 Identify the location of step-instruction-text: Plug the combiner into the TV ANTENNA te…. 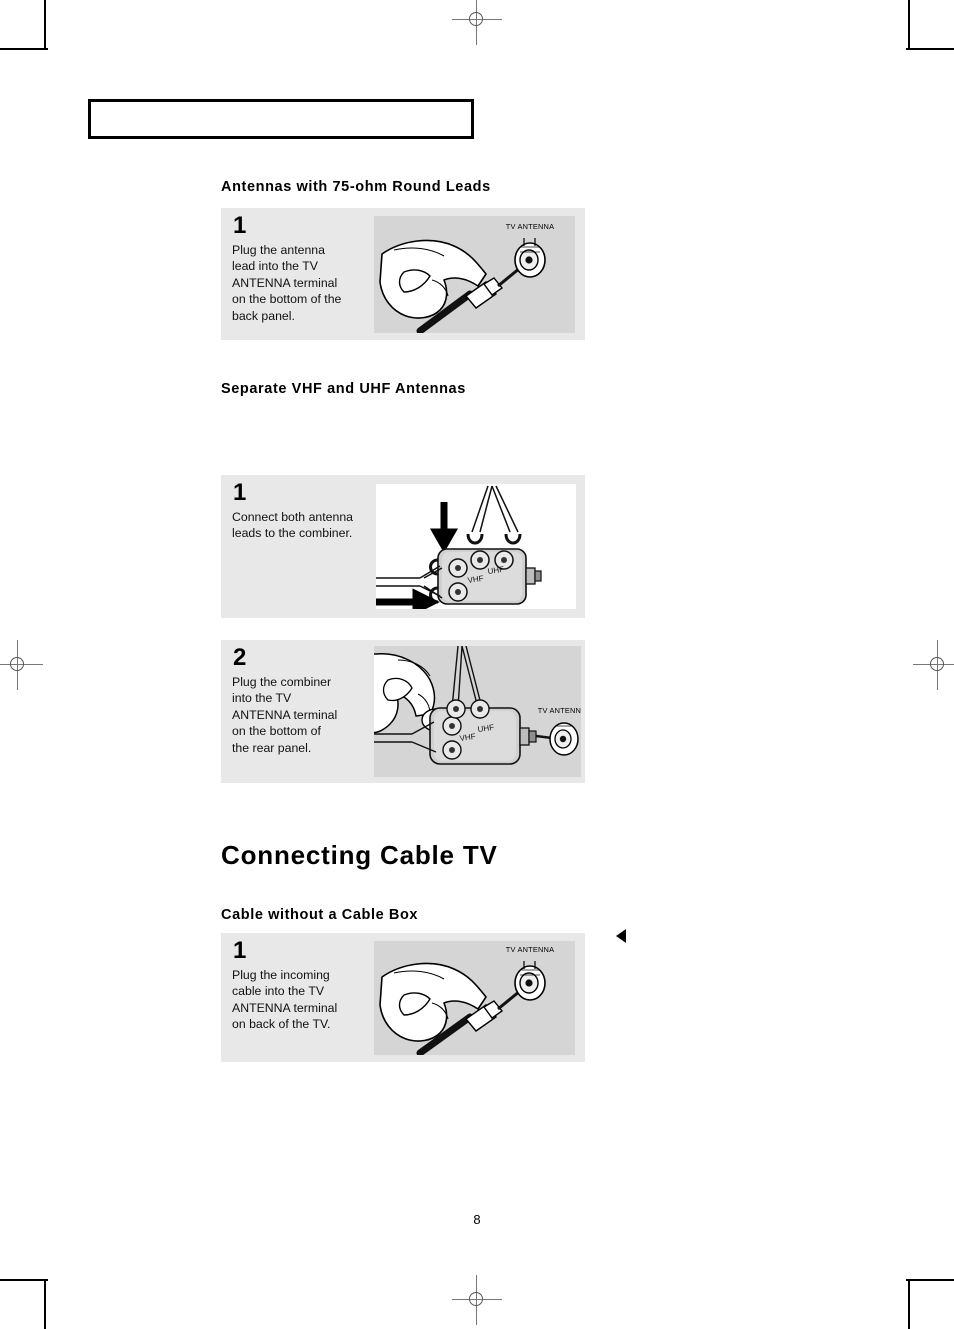
(285, 715).